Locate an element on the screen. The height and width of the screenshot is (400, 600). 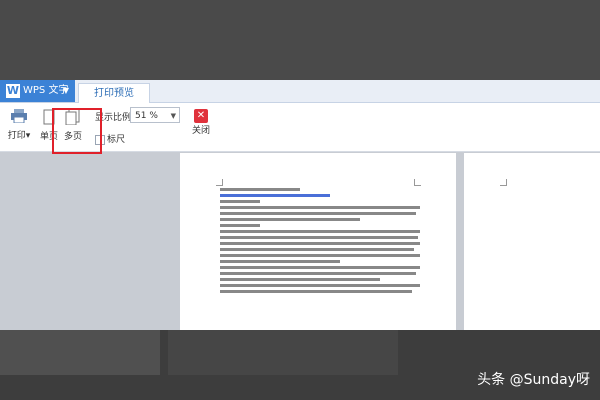
highlight-box is located at coordinates (77, 131).